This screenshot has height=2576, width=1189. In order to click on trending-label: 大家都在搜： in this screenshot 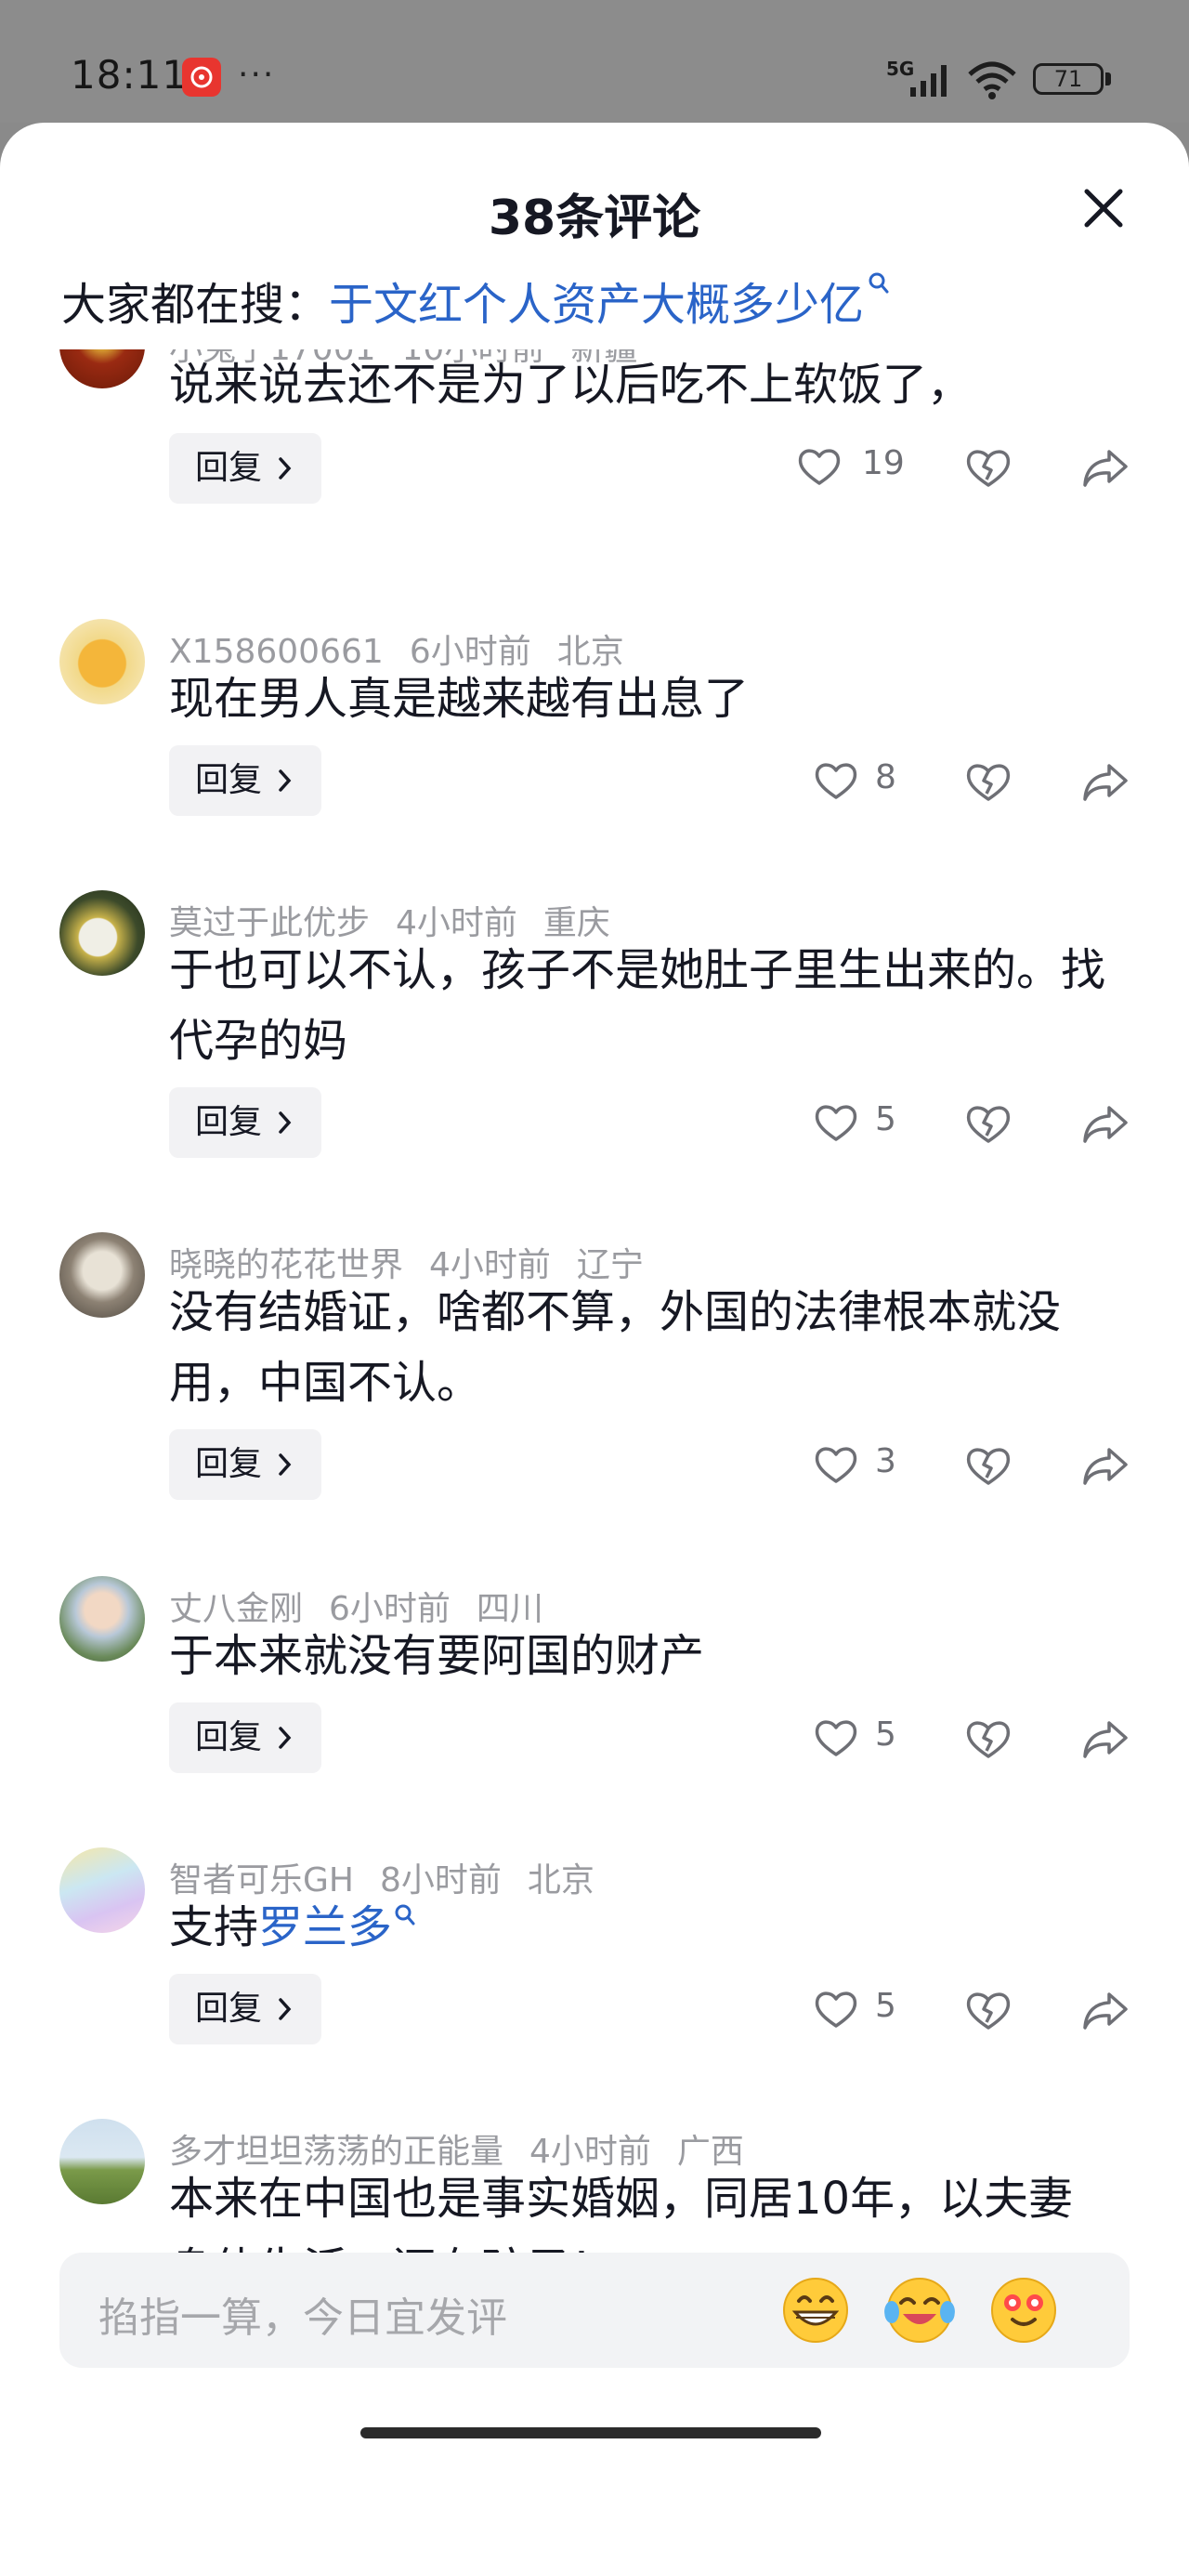, I will do `click(195, 305)`.